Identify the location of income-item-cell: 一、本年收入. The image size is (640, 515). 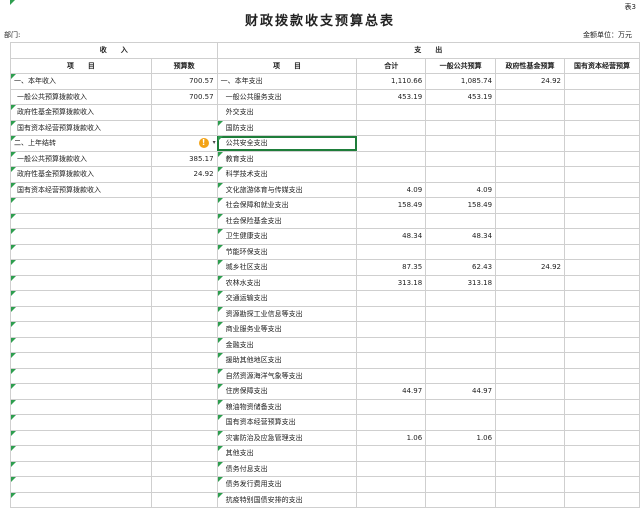
(81, 81).